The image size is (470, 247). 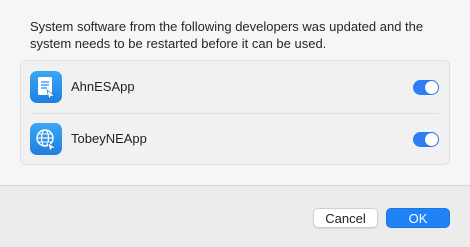 I want to click on document-icon, so click(x=46, y=87).